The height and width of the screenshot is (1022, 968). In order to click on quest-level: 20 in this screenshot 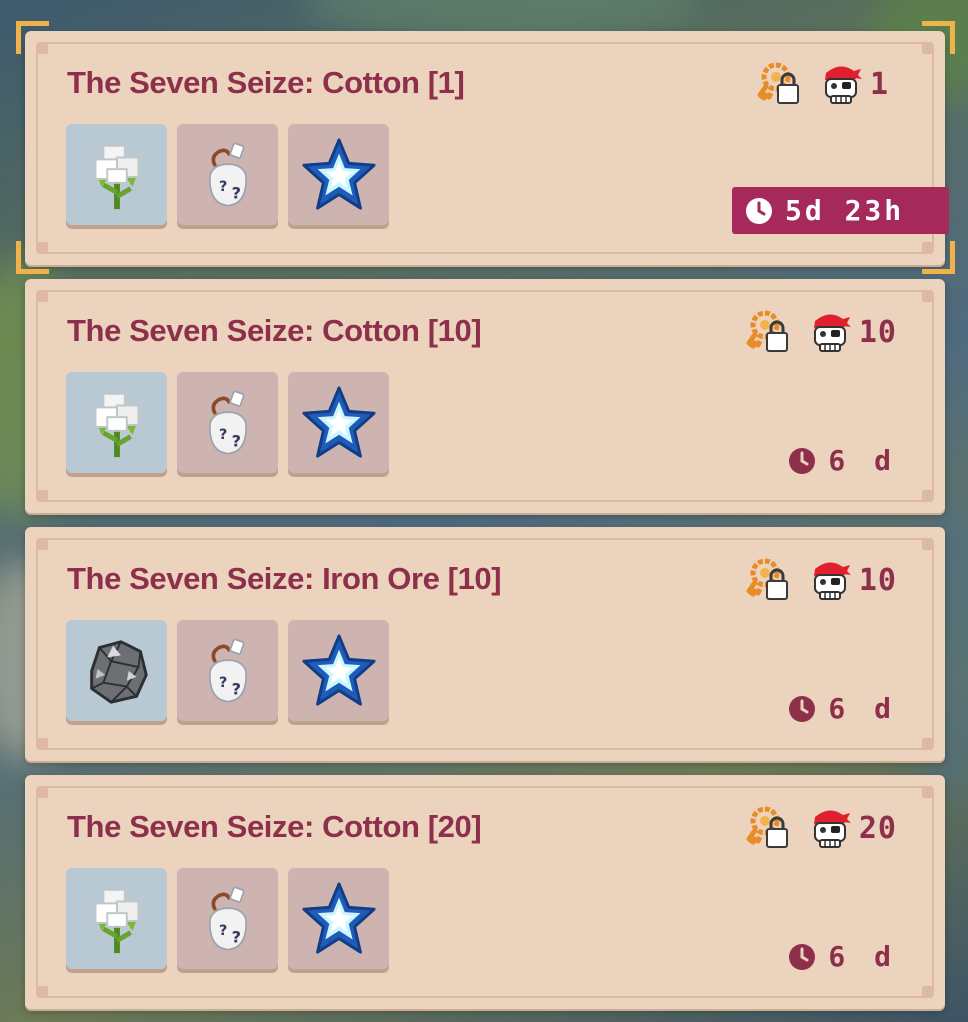, I will do `click(877, 828)`.